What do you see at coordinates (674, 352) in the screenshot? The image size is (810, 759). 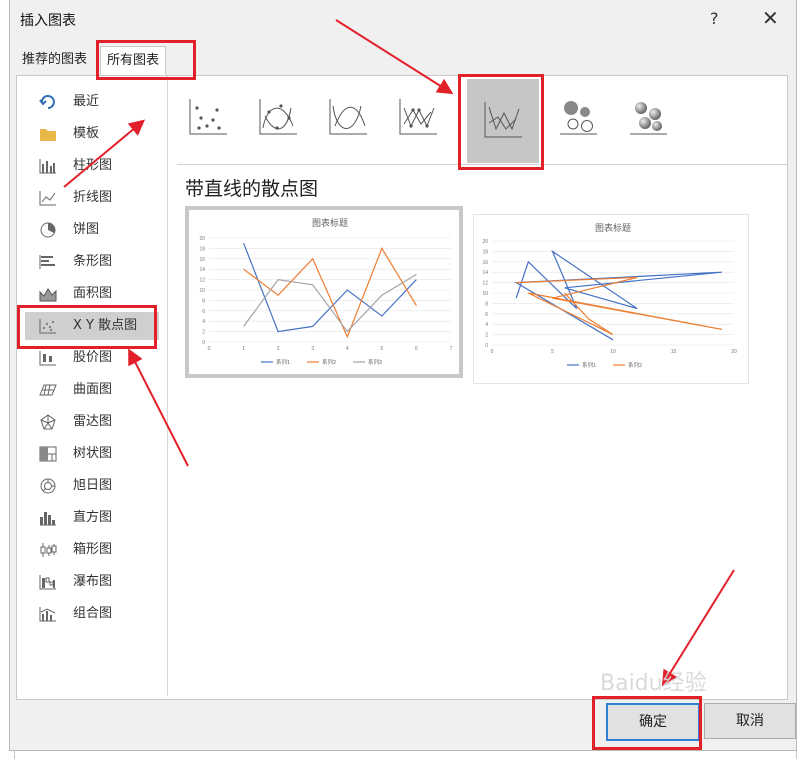 I see `x-tick-label: 15` at bounding box center [674, 352].